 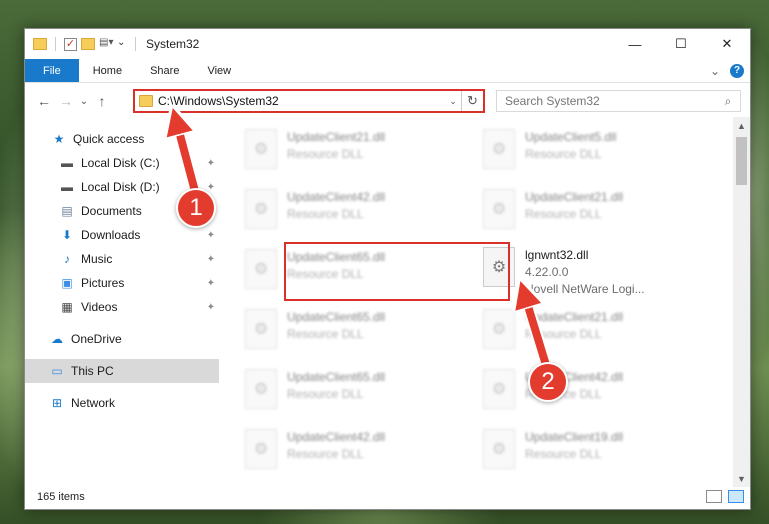 What do you see at coordinates (67, 259) in the screenshot?
I see `music-icon: ♪` at bounding box center [67, 259].